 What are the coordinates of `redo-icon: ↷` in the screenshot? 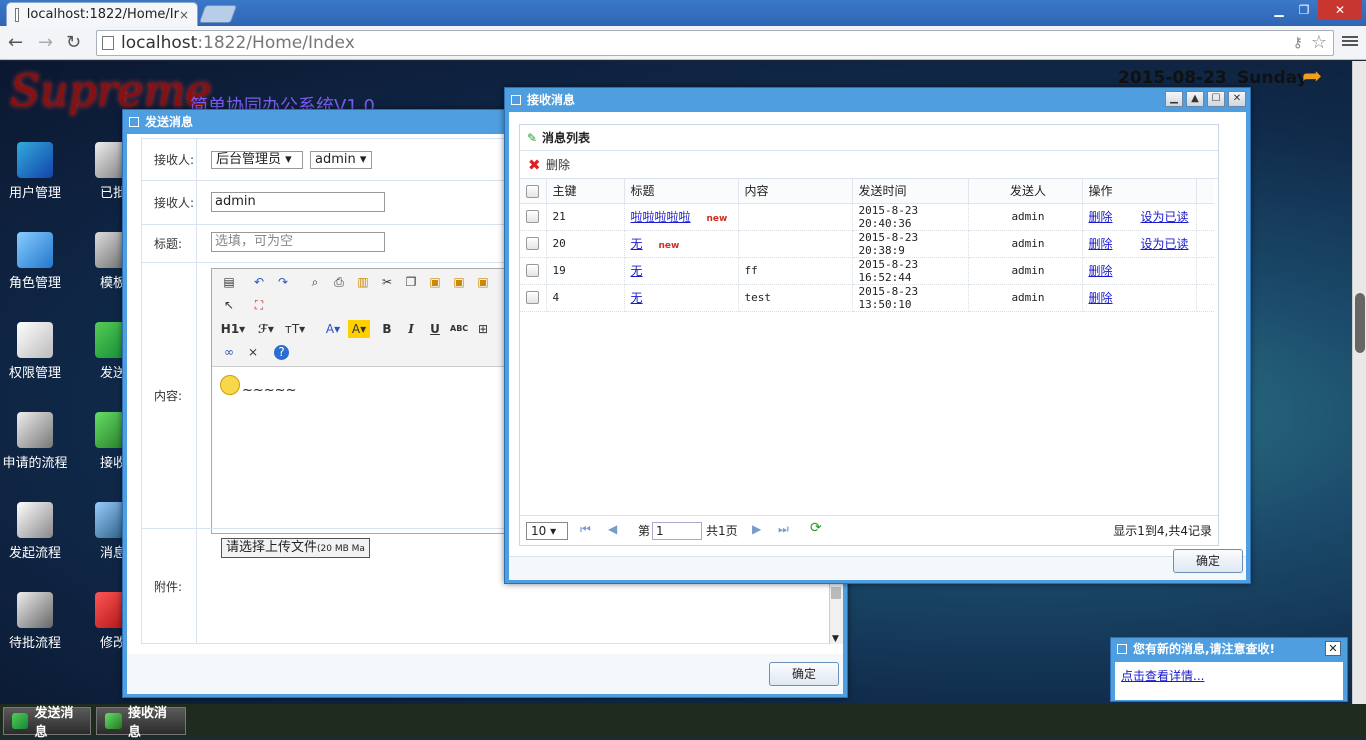 It's located at (283, 282).